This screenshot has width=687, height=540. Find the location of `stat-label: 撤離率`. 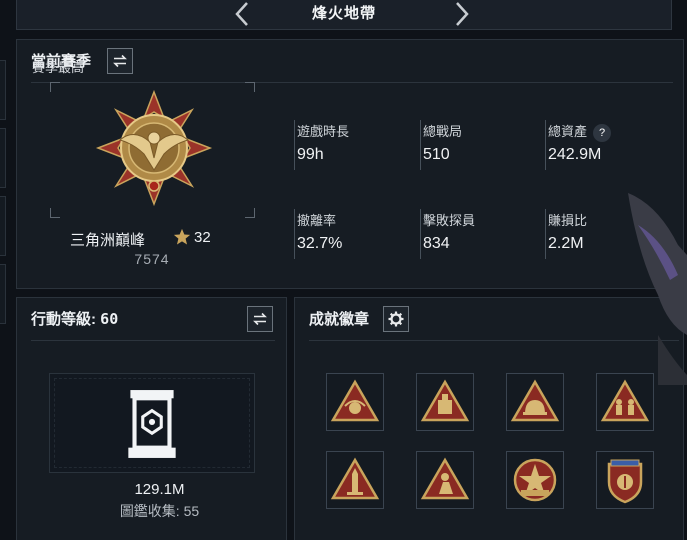

stat-label: 撤離率 is located at coordinates (317, 220).